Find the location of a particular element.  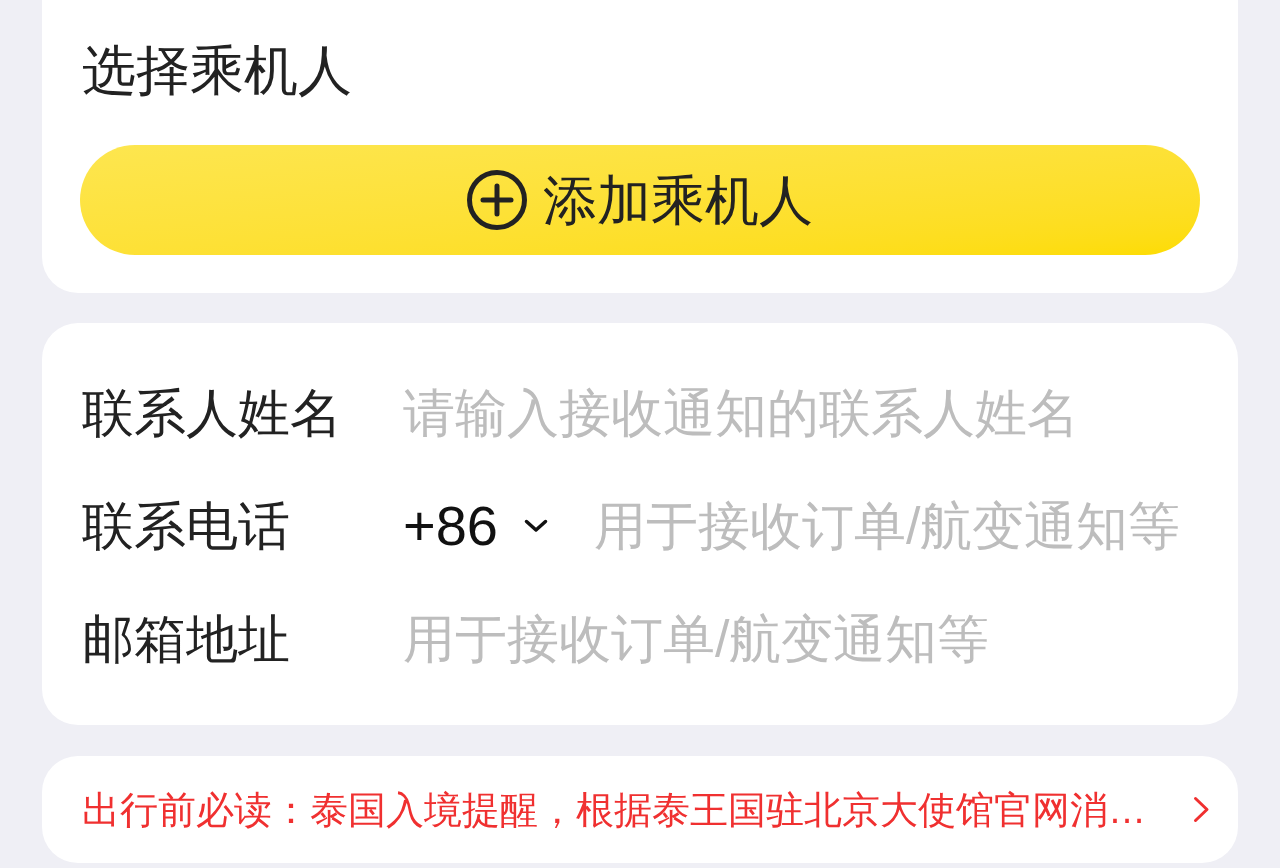

add-passenger-button: 添加乘机人 is located at coordinates (640, 200).